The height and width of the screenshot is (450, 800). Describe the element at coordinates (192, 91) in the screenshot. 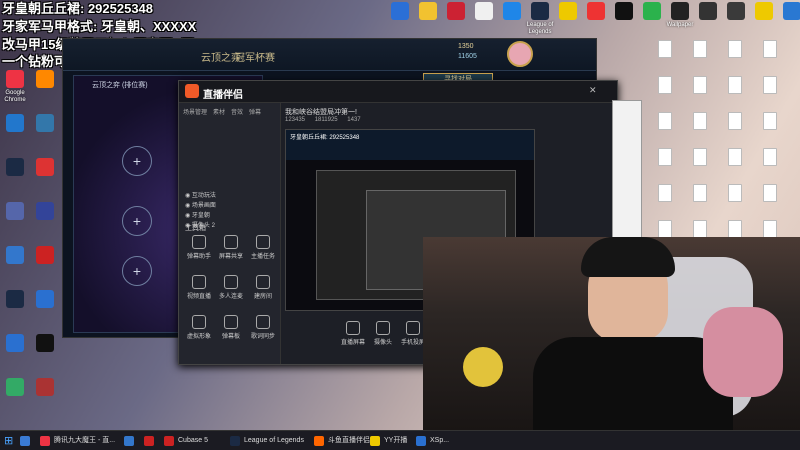

I see `app-logo-icon` at that location.